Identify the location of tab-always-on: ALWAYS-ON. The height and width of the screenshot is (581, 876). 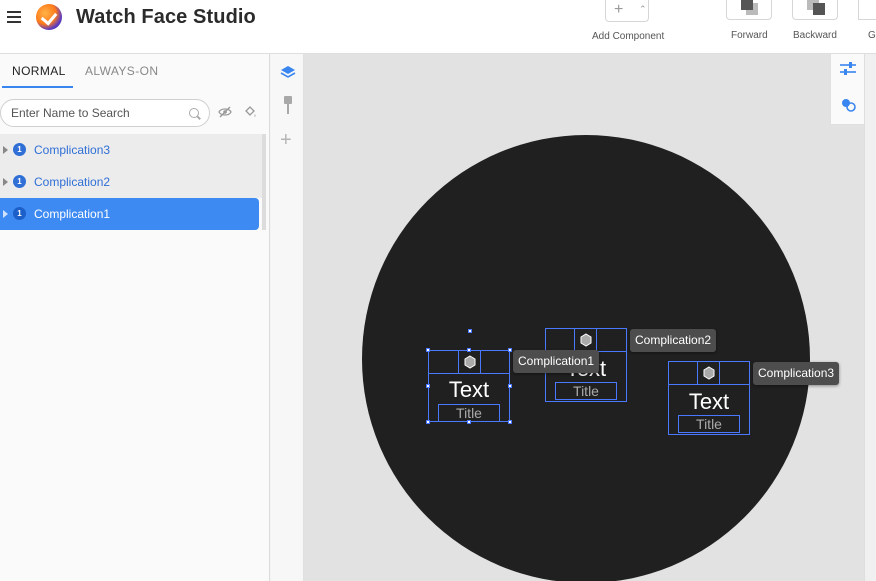
(121, 71).